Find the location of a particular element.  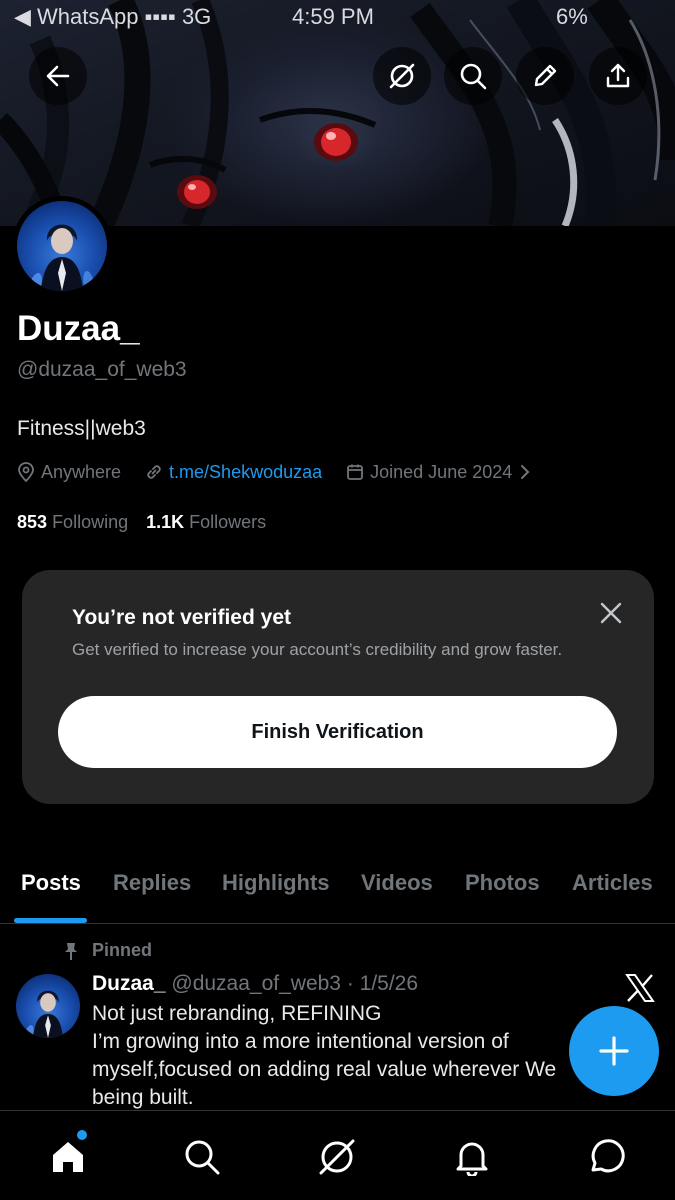

status-bar: ◀ WhatsApp ▪▪▪▪ 3G 4:59 PM 6% is located at coordinates (337, 16).